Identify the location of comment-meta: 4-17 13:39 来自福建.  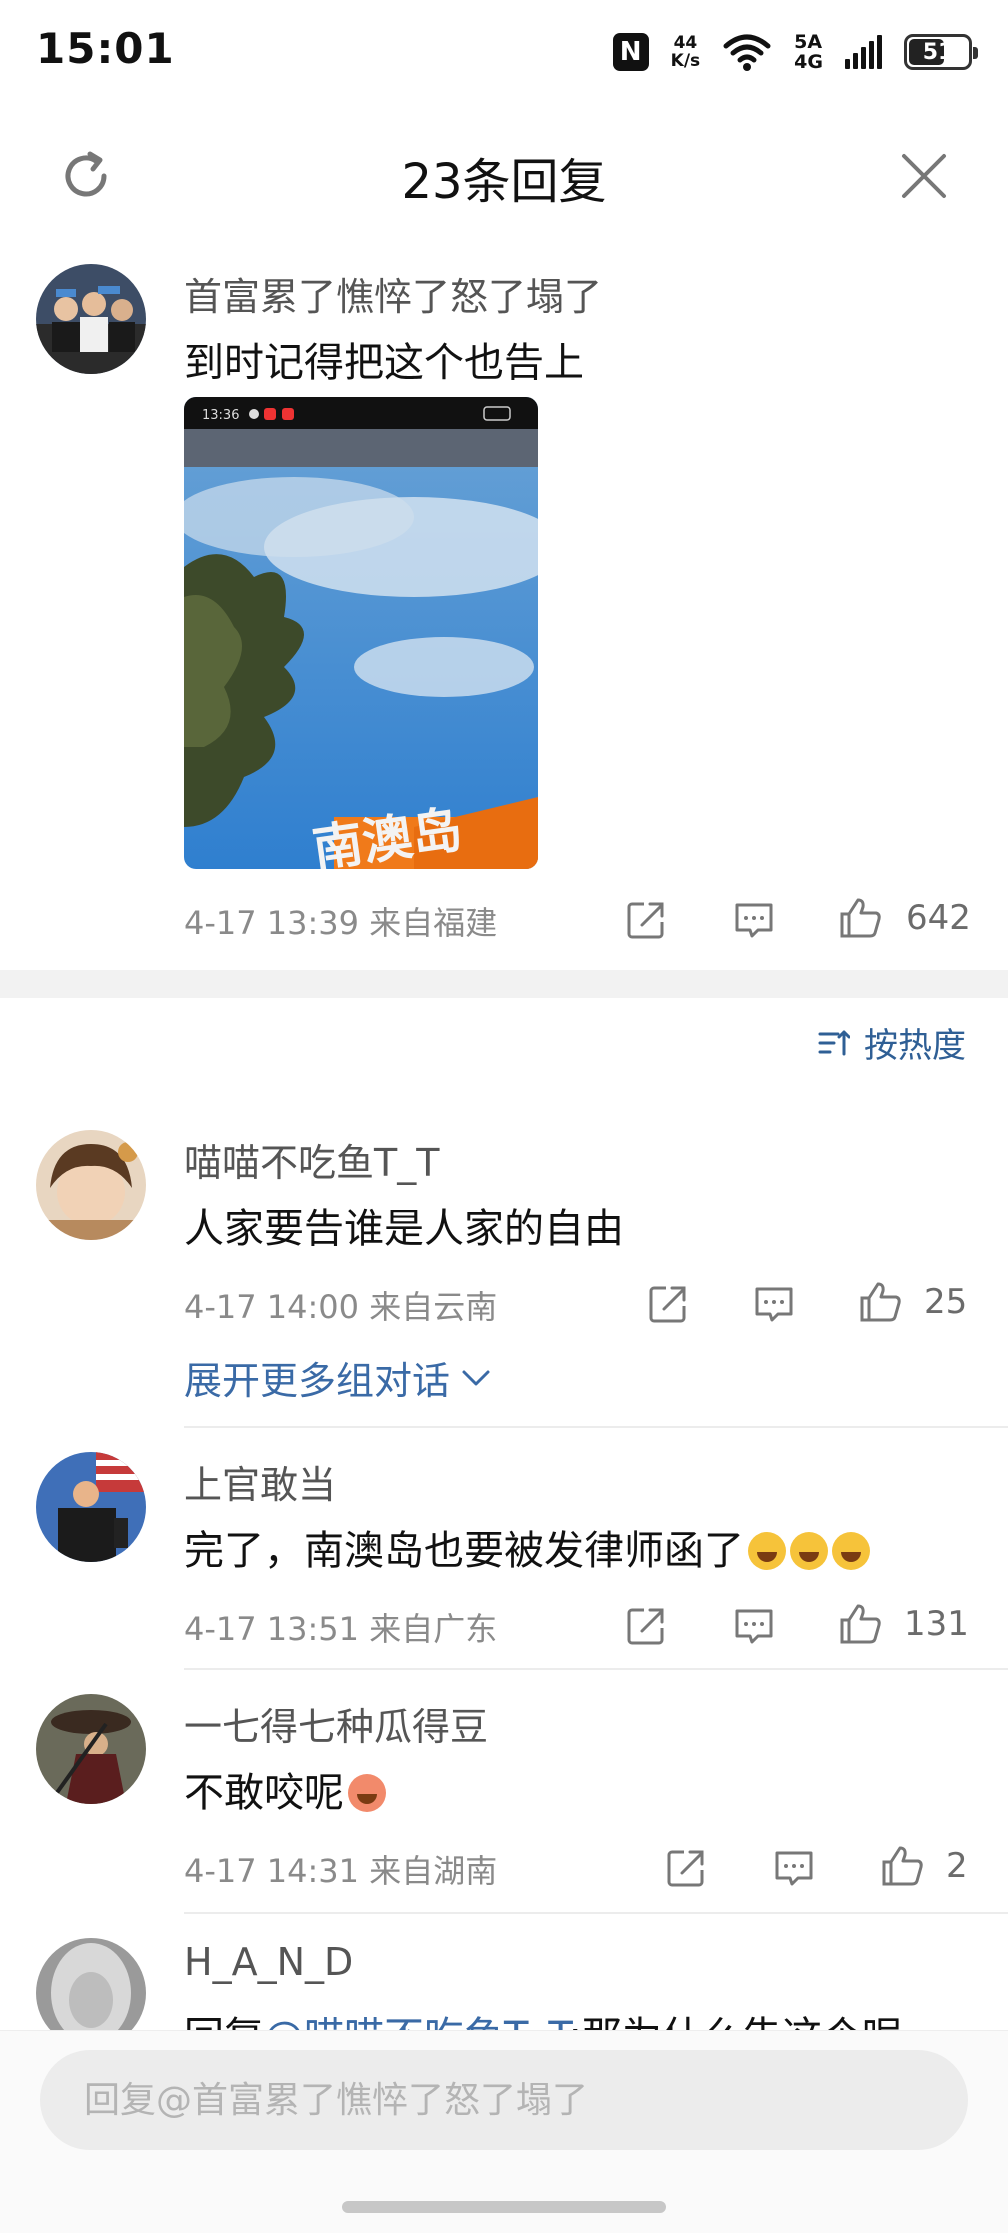
(341, 923).